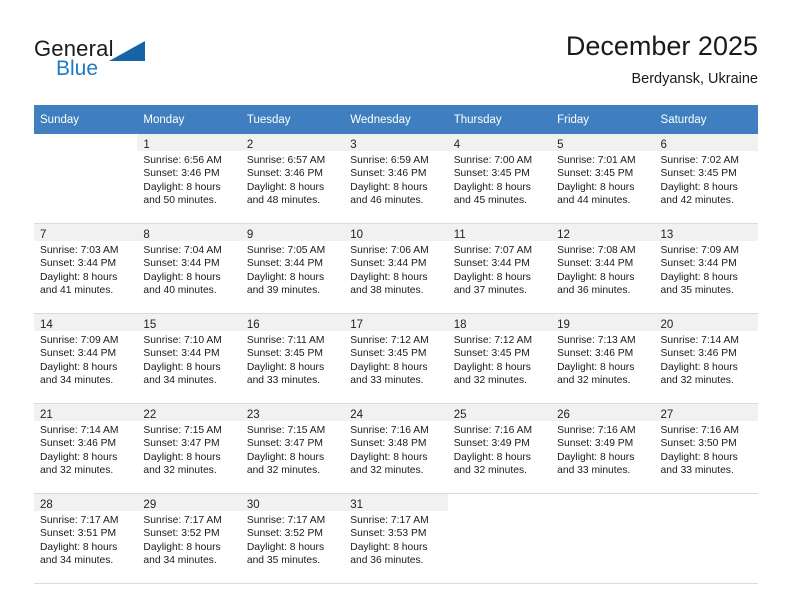 Image resolution: width=792 pixels, height=612 pixels. I want to click on day-number-bar: 3, so click(396, 142).